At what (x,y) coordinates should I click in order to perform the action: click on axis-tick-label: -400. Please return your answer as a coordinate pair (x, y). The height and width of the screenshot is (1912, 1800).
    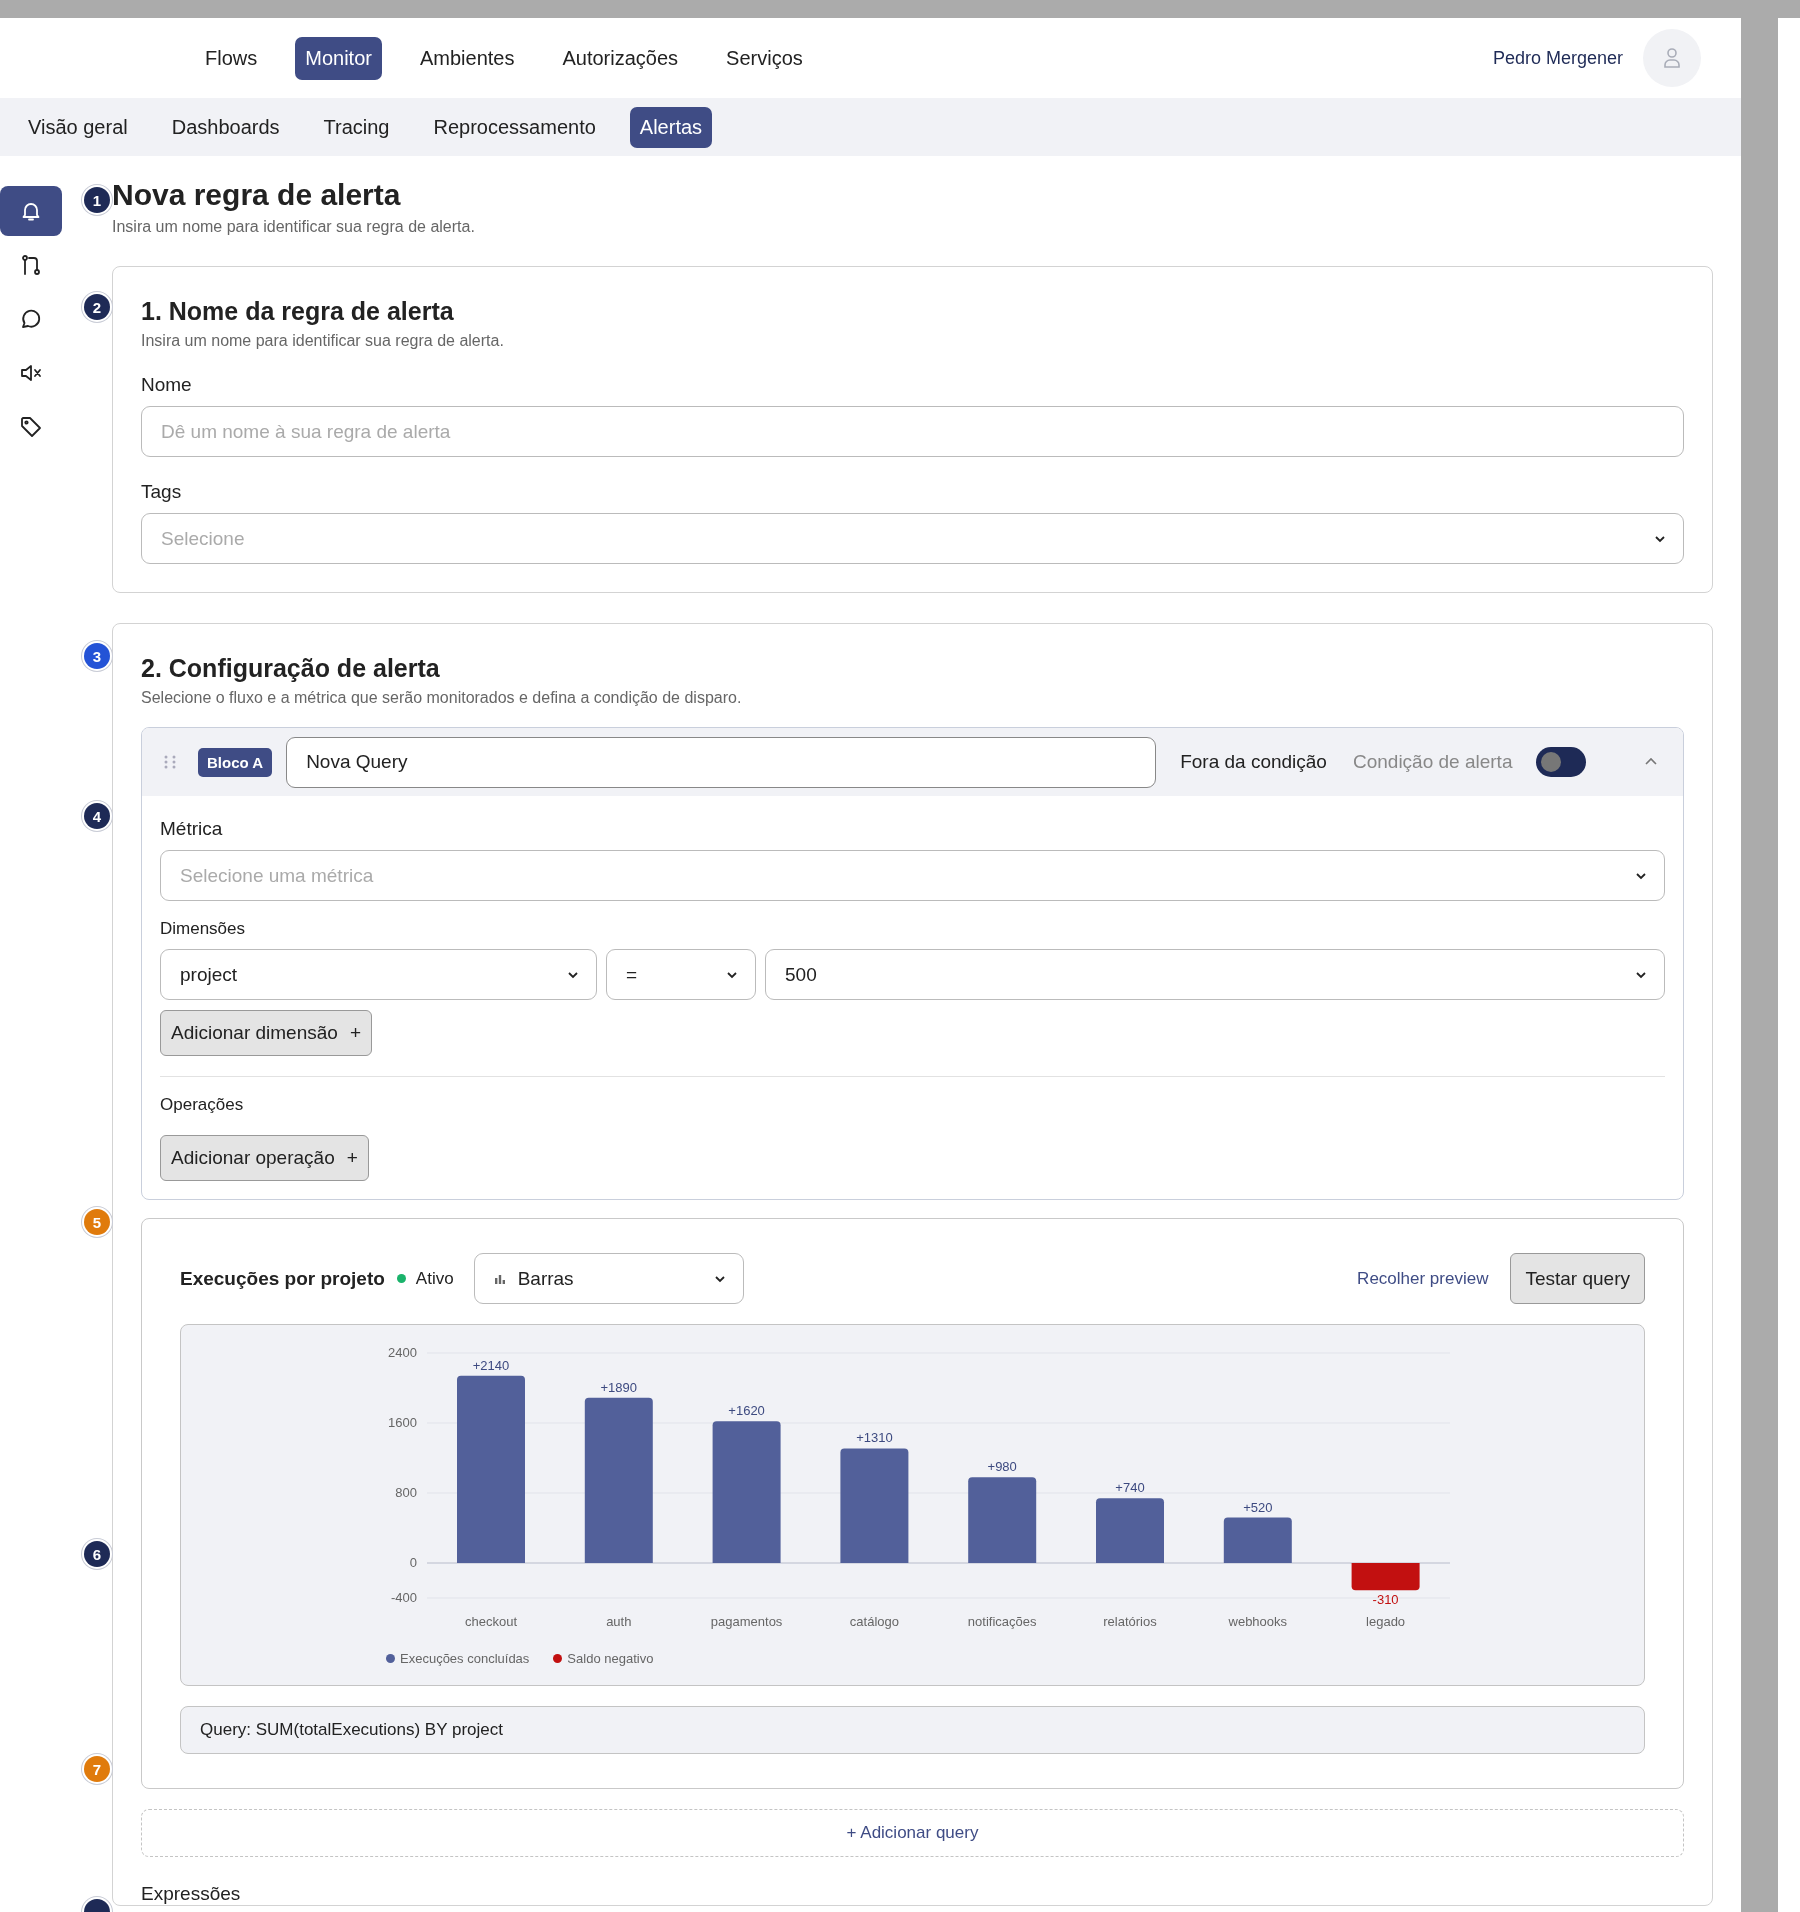
    Looking at the image, I should click on (403, 1597).